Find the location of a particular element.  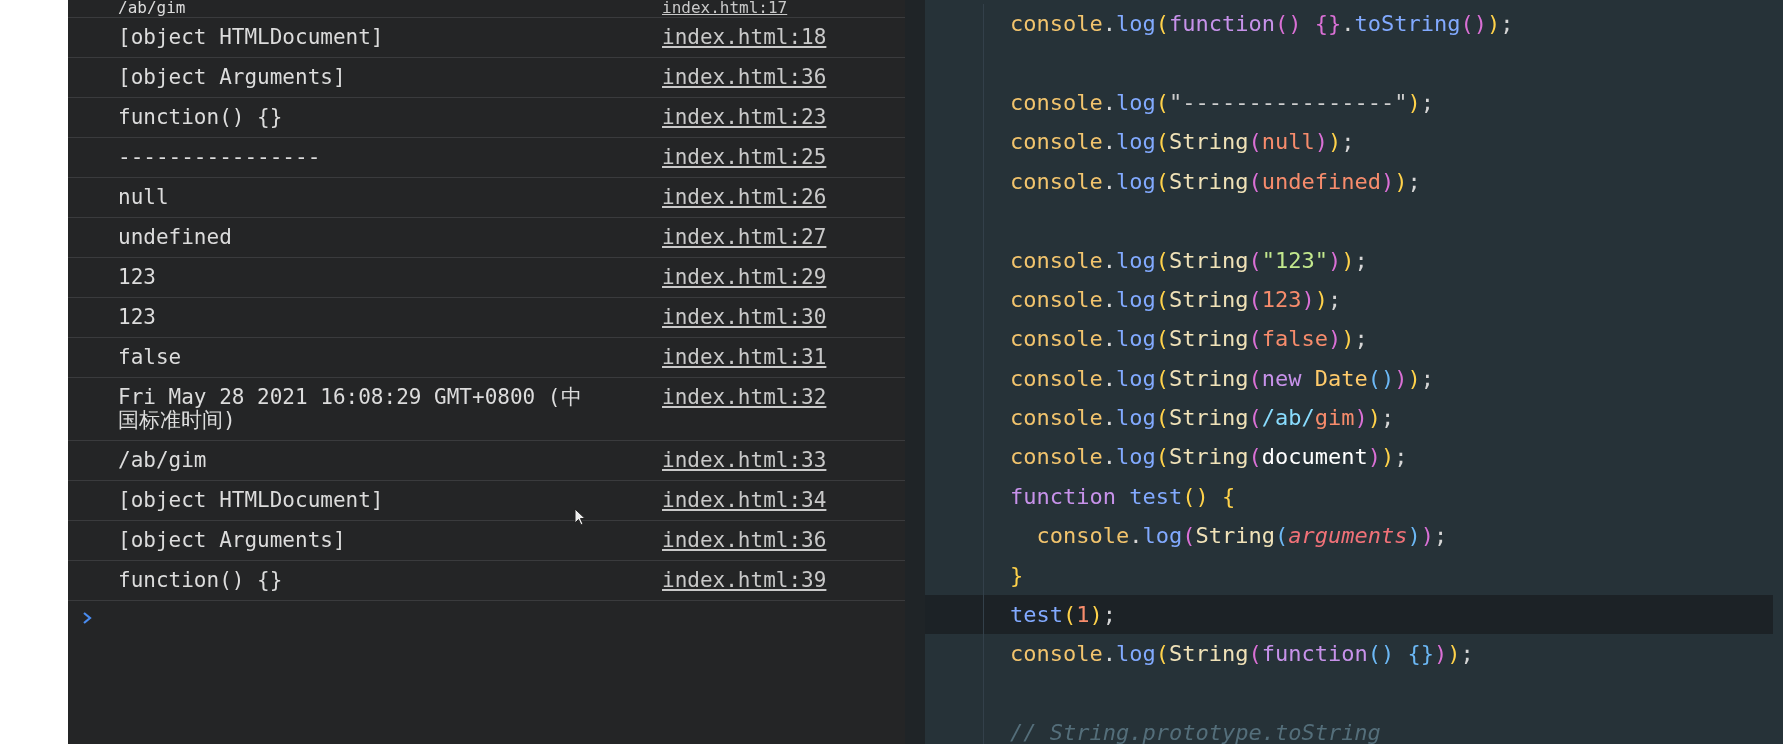

code-line: } is located at coordinates (1016, 575).